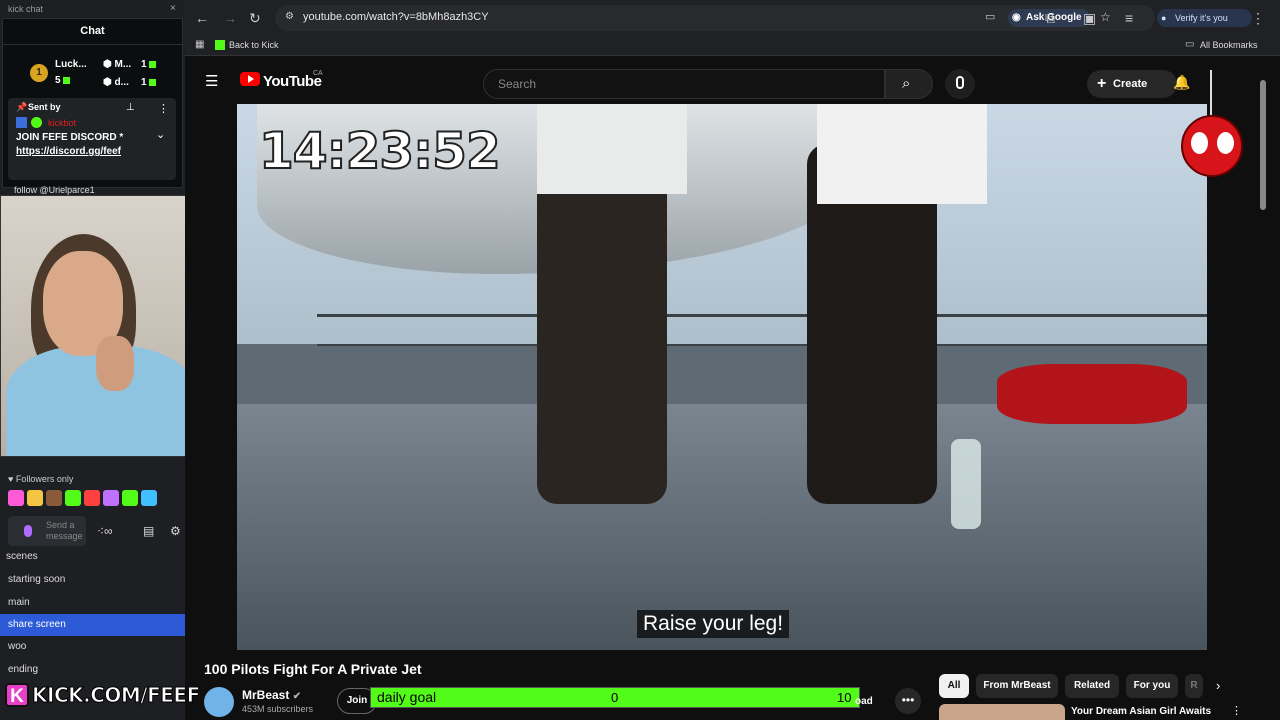 The image size is (1280, 720). Describe the element at coordinates (21, 122) in the screenshot. I see `badge-icon` at that location.